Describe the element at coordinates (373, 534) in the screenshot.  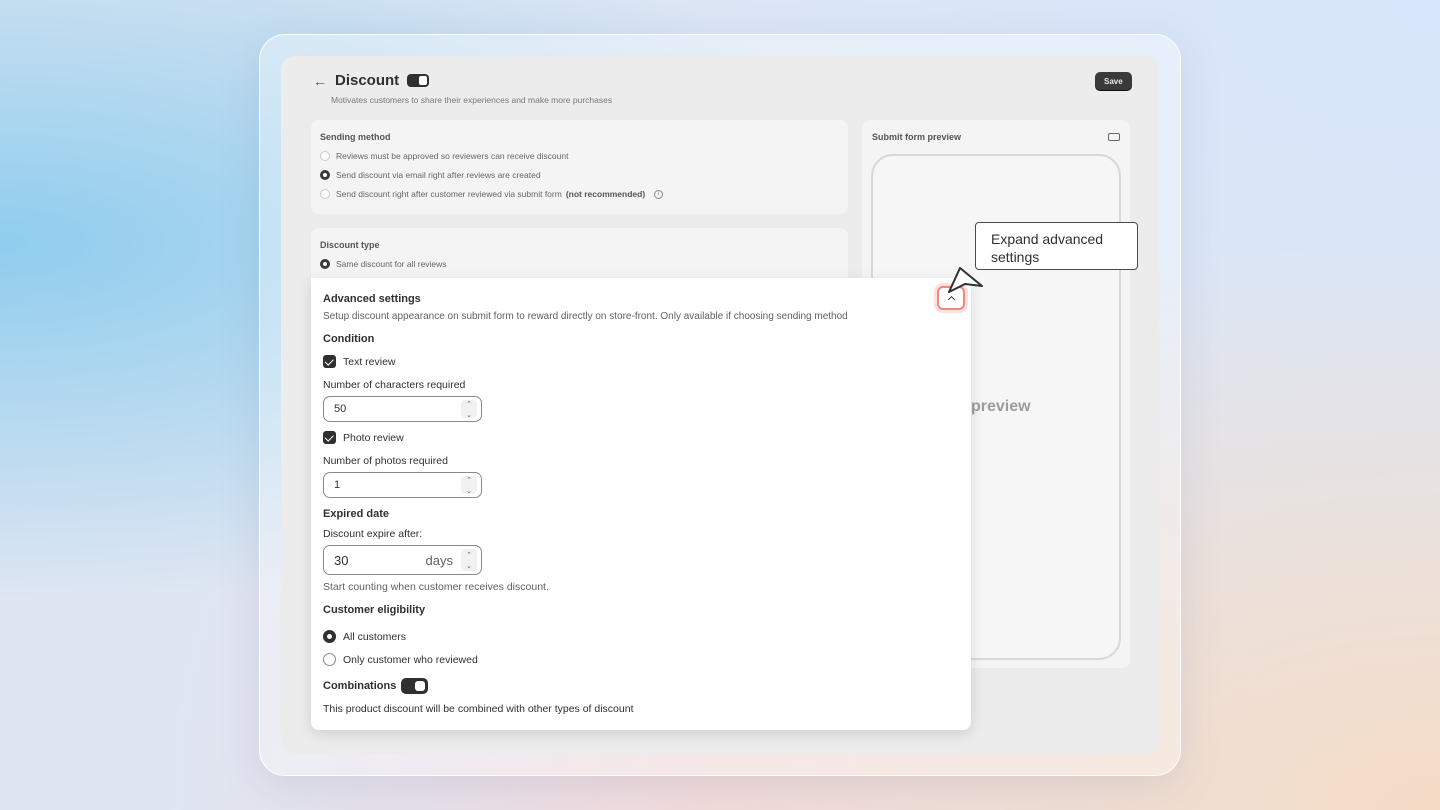
I see `expire-label: Discount expire after:` at that location.